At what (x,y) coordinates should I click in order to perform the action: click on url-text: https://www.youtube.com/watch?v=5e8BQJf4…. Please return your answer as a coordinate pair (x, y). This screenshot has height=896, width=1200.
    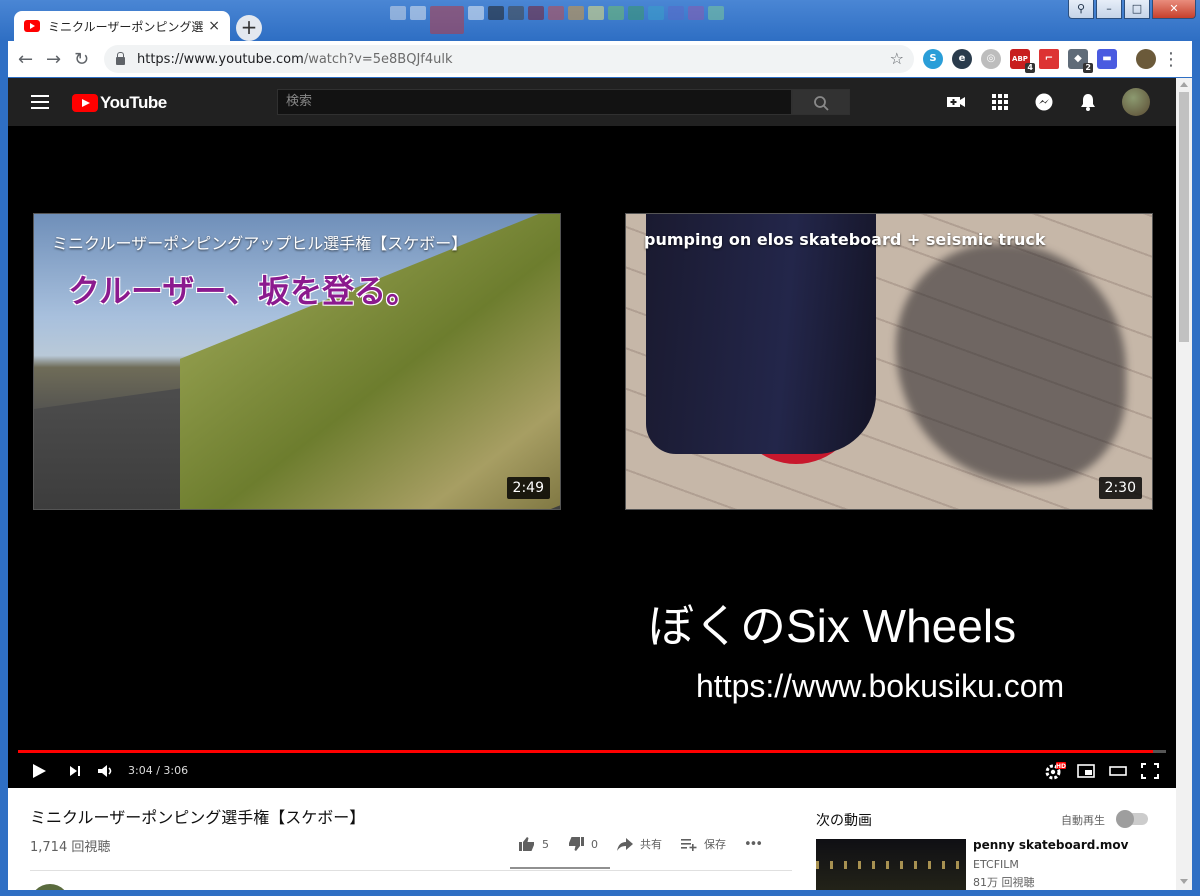
    Looking at the image, I should click on (295, 59).